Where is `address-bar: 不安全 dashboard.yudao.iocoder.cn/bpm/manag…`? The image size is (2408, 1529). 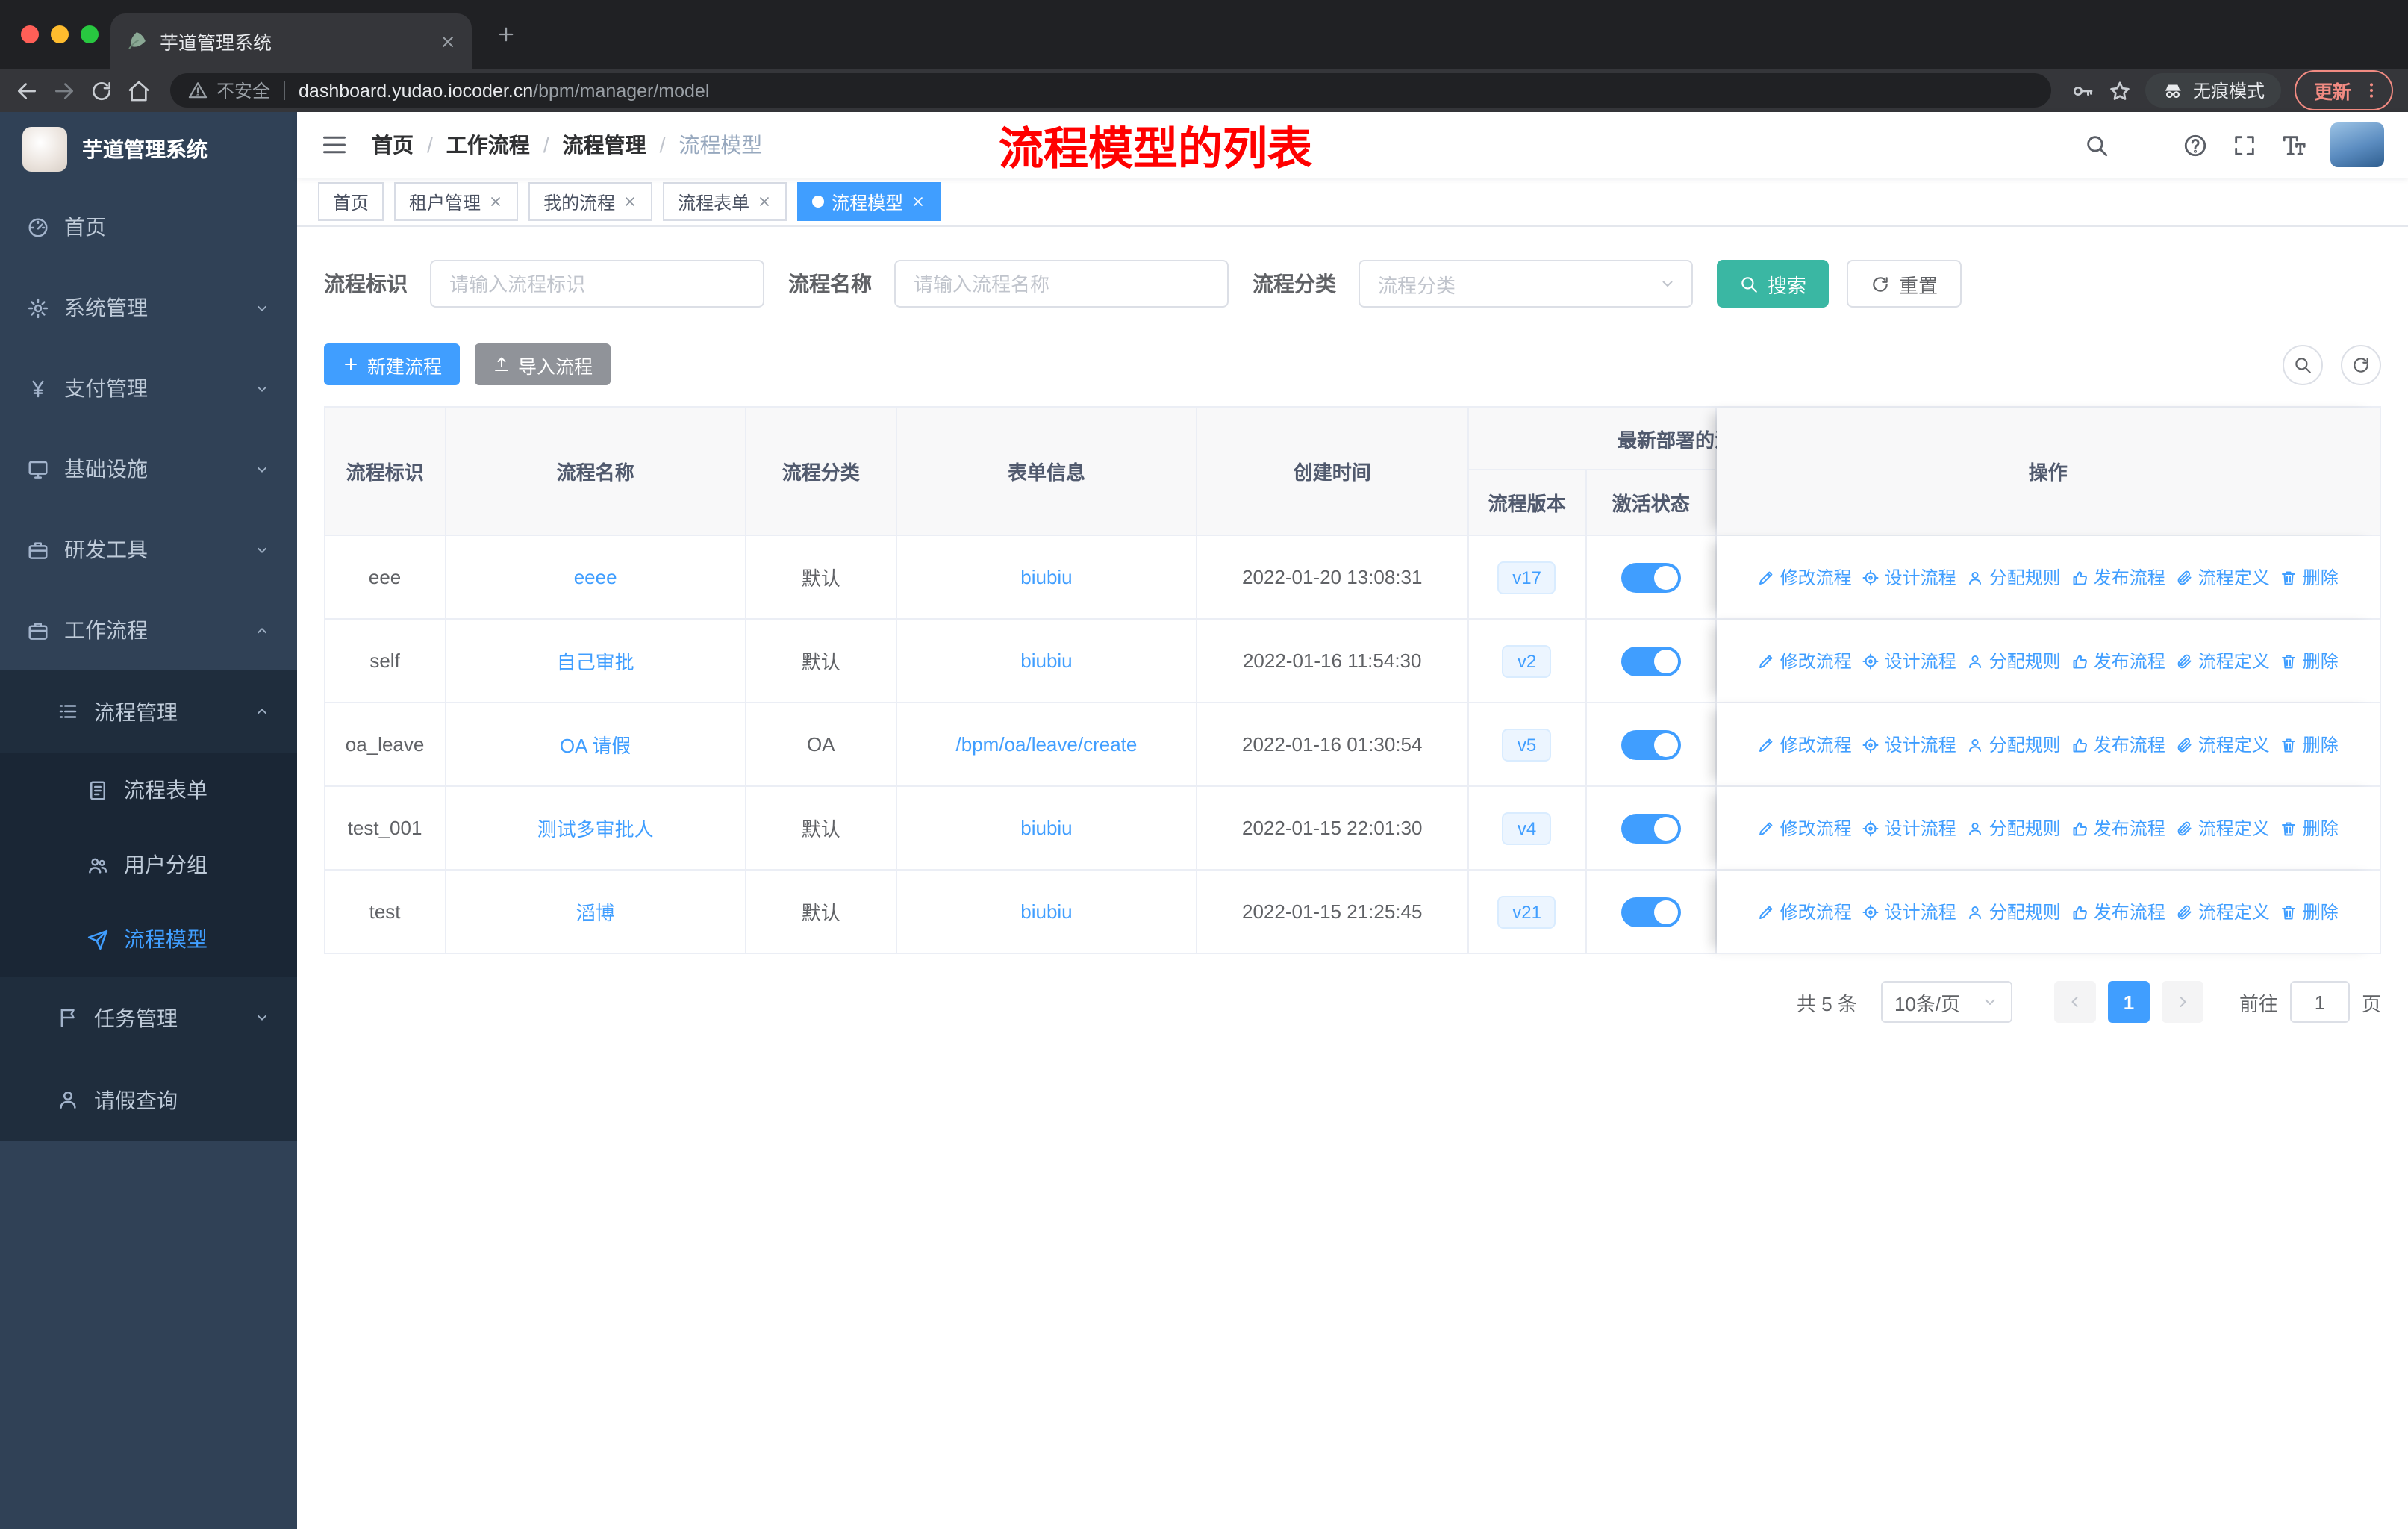 address-bar: 不安全 dashboard.yudao.iocoder.cn/bpm/manag… is located at coordinates (1110, 90).